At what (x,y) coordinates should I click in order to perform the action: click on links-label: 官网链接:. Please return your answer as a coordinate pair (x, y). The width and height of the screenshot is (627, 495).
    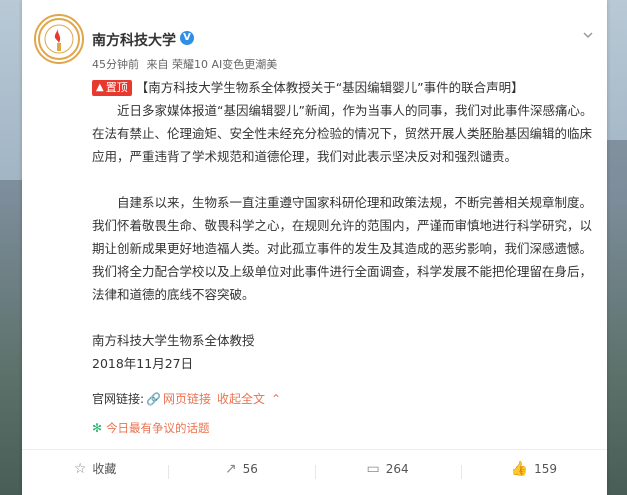
    Looking at the image, I should click on (118, 399).